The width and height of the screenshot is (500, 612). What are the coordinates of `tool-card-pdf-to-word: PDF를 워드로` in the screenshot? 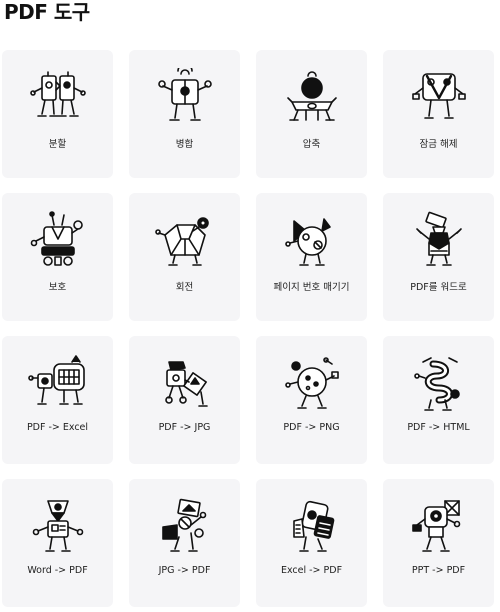 It's located at (438, 257).